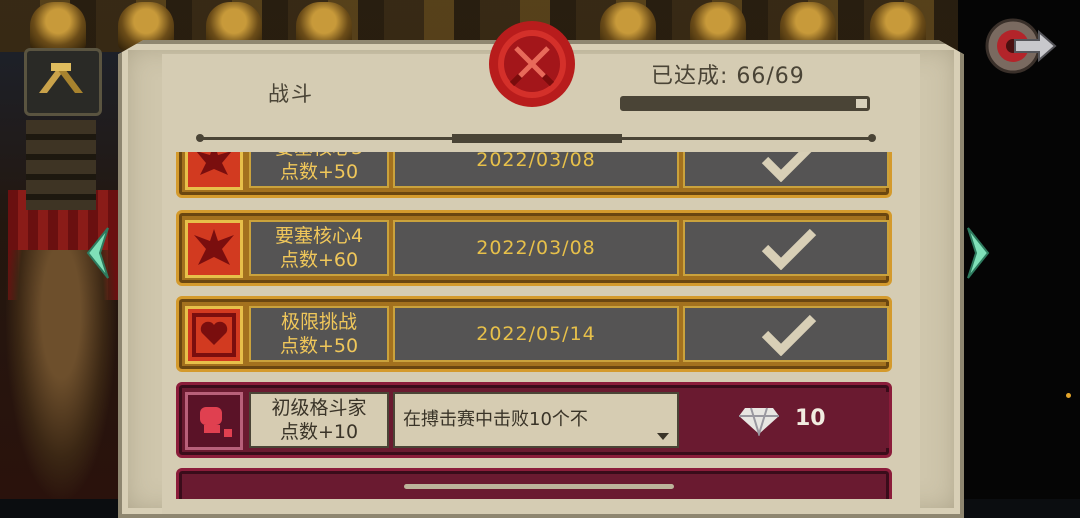  I want to click on achievement-row: 要塞核心3 点数+50 2022/03/08, so click(534, 175).